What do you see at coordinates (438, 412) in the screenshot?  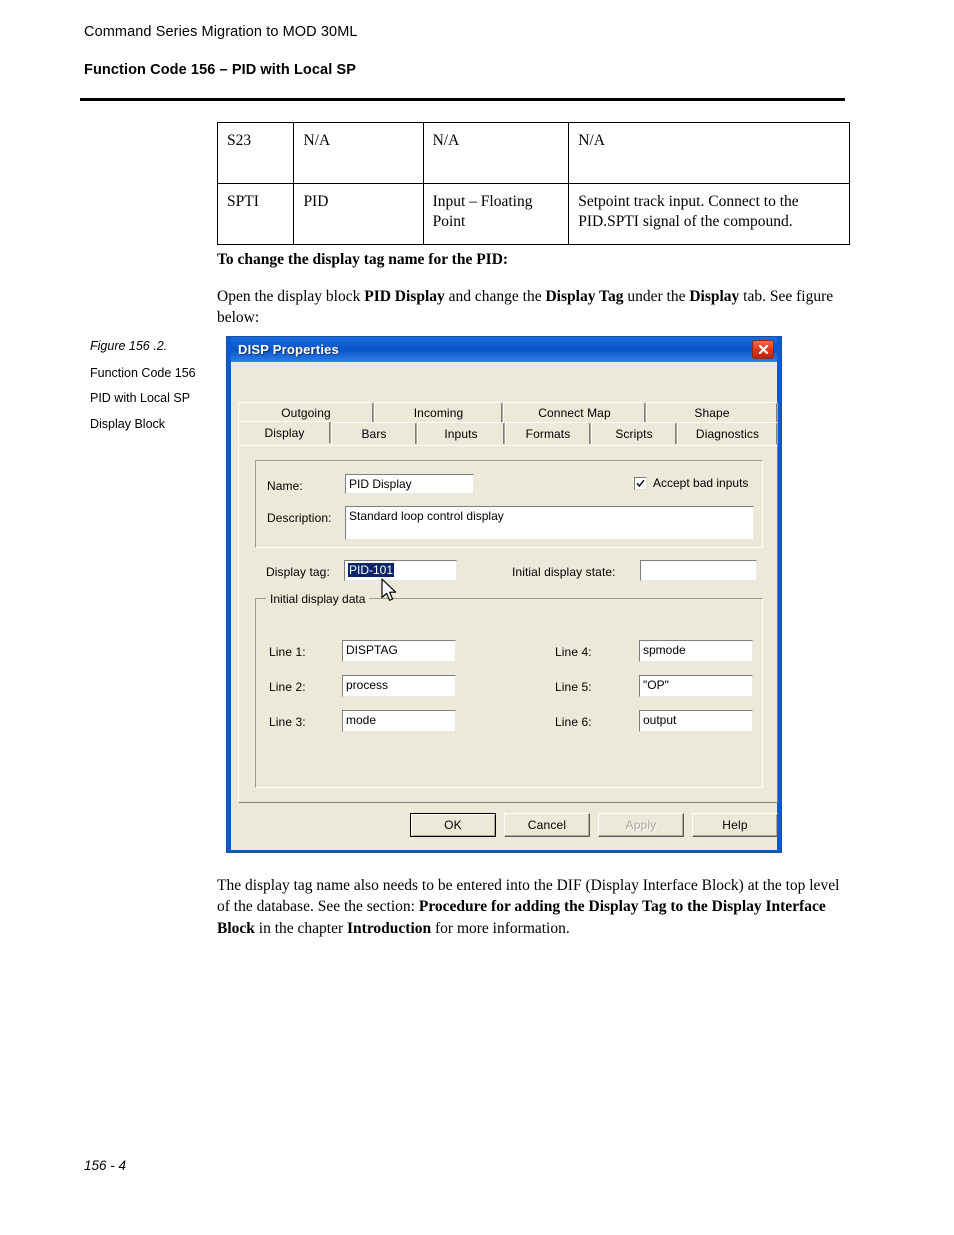 I see `tab-incoming: Incoming` at bounding box center [438, 412].